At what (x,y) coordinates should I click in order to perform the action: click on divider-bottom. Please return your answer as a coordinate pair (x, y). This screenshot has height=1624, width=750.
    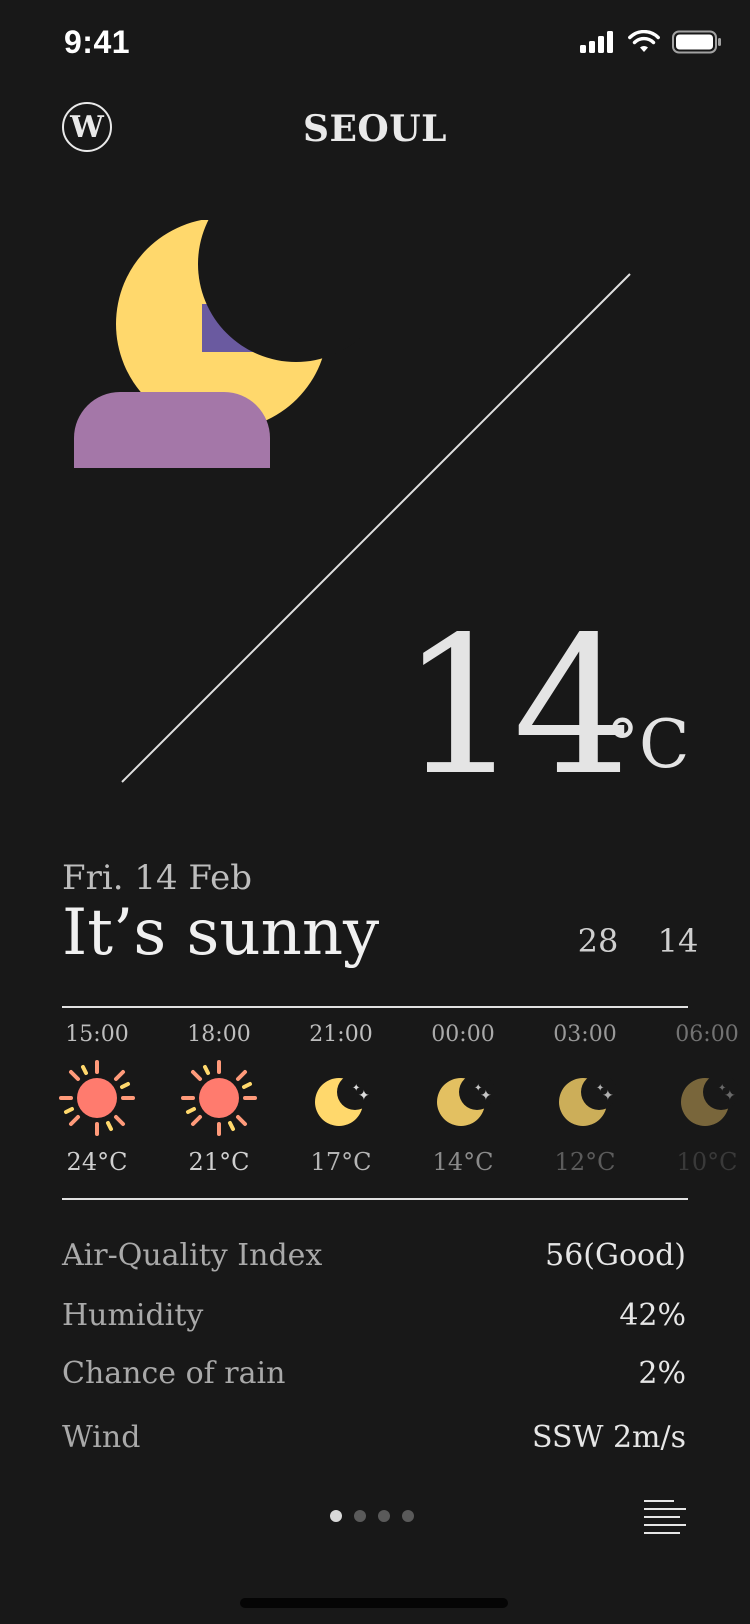
    Looking at the image, I should click on (375, 1199).